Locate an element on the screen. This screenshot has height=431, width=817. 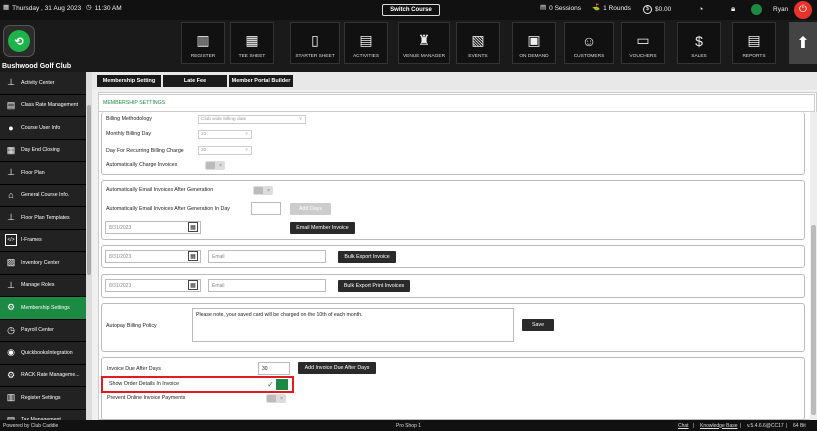
sidebar-item-tax-management: ▤Tax Management is located at coordinates (43, 414).